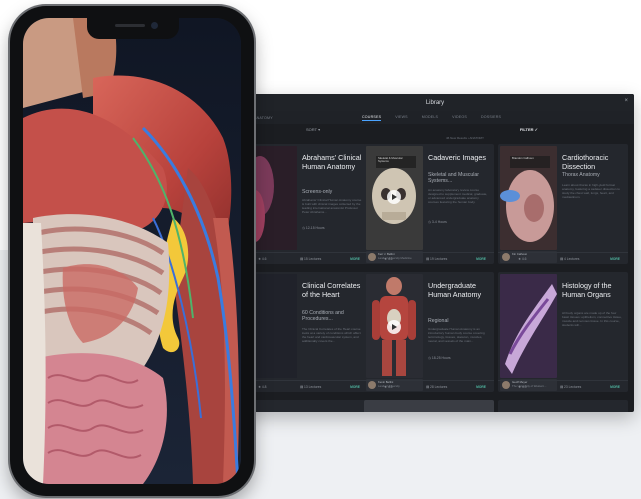 The image size is (641, 499). I want to click on course-title: Abrahams' Clinical Human Anatomy, so click(332, 162).